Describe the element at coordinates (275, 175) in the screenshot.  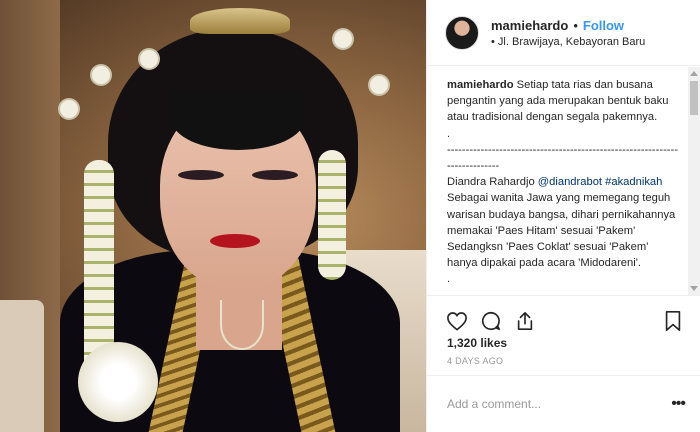
I see `photo-eye-right` at that location.